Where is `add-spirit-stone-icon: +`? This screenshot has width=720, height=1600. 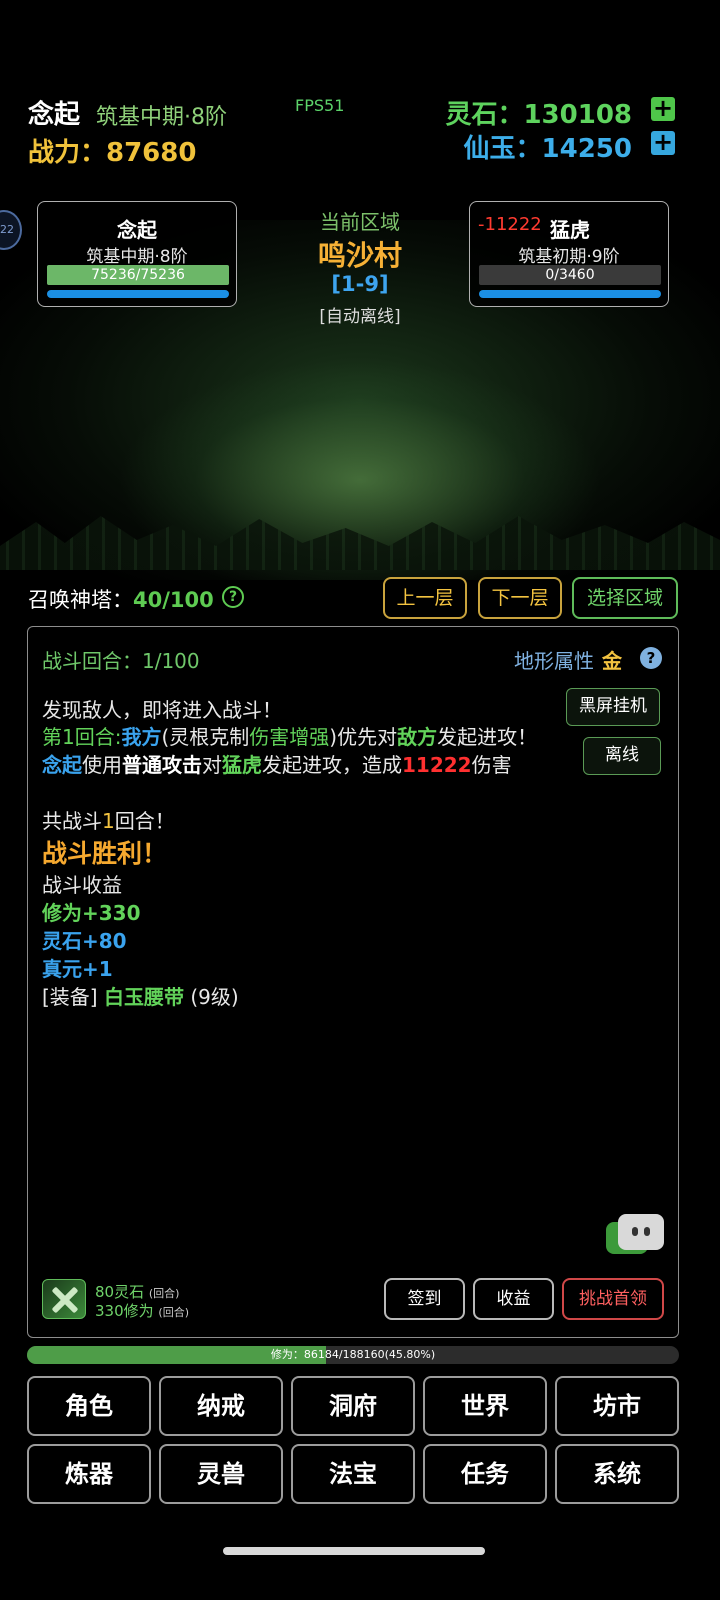
add-spirit-stone-icon: + is located at coordinates (663, 108).